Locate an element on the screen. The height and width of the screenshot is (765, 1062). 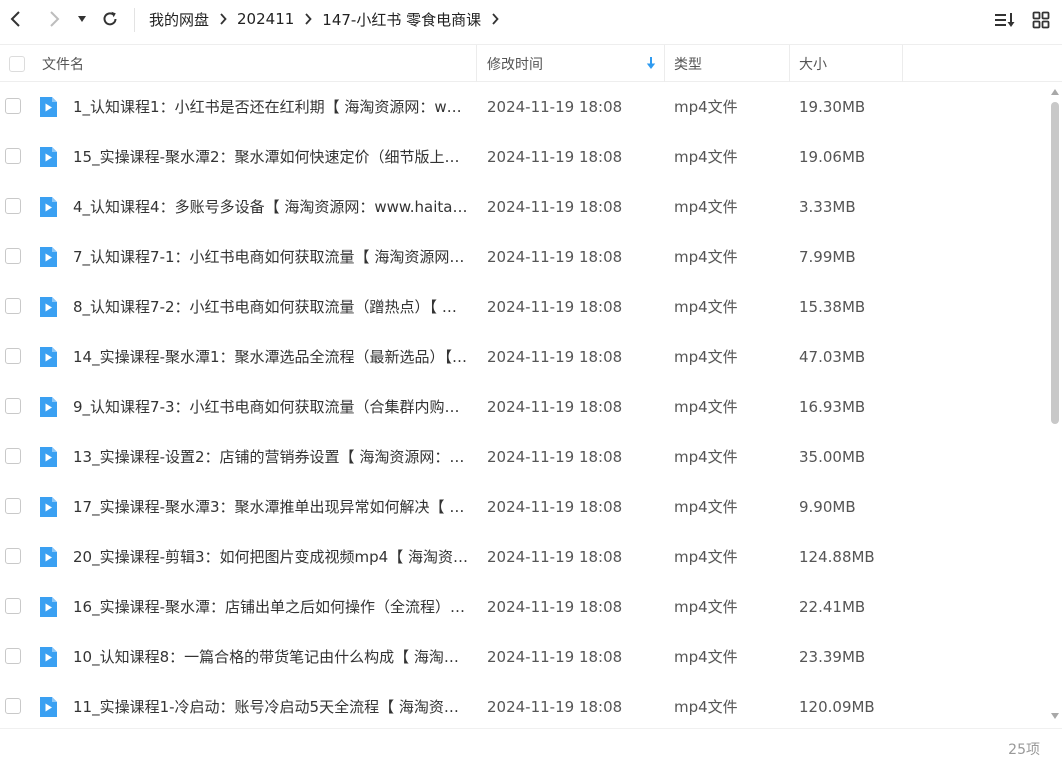
sort-down-arrow-icon is located at coordinates (651, 63).